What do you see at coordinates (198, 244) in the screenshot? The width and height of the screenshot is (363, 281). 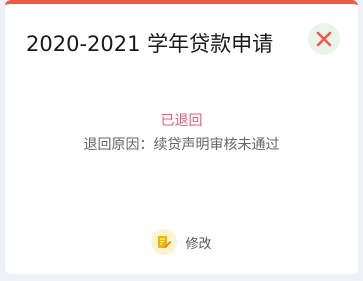 I see `edit-label: 修改` at bounding box center [198, 244].